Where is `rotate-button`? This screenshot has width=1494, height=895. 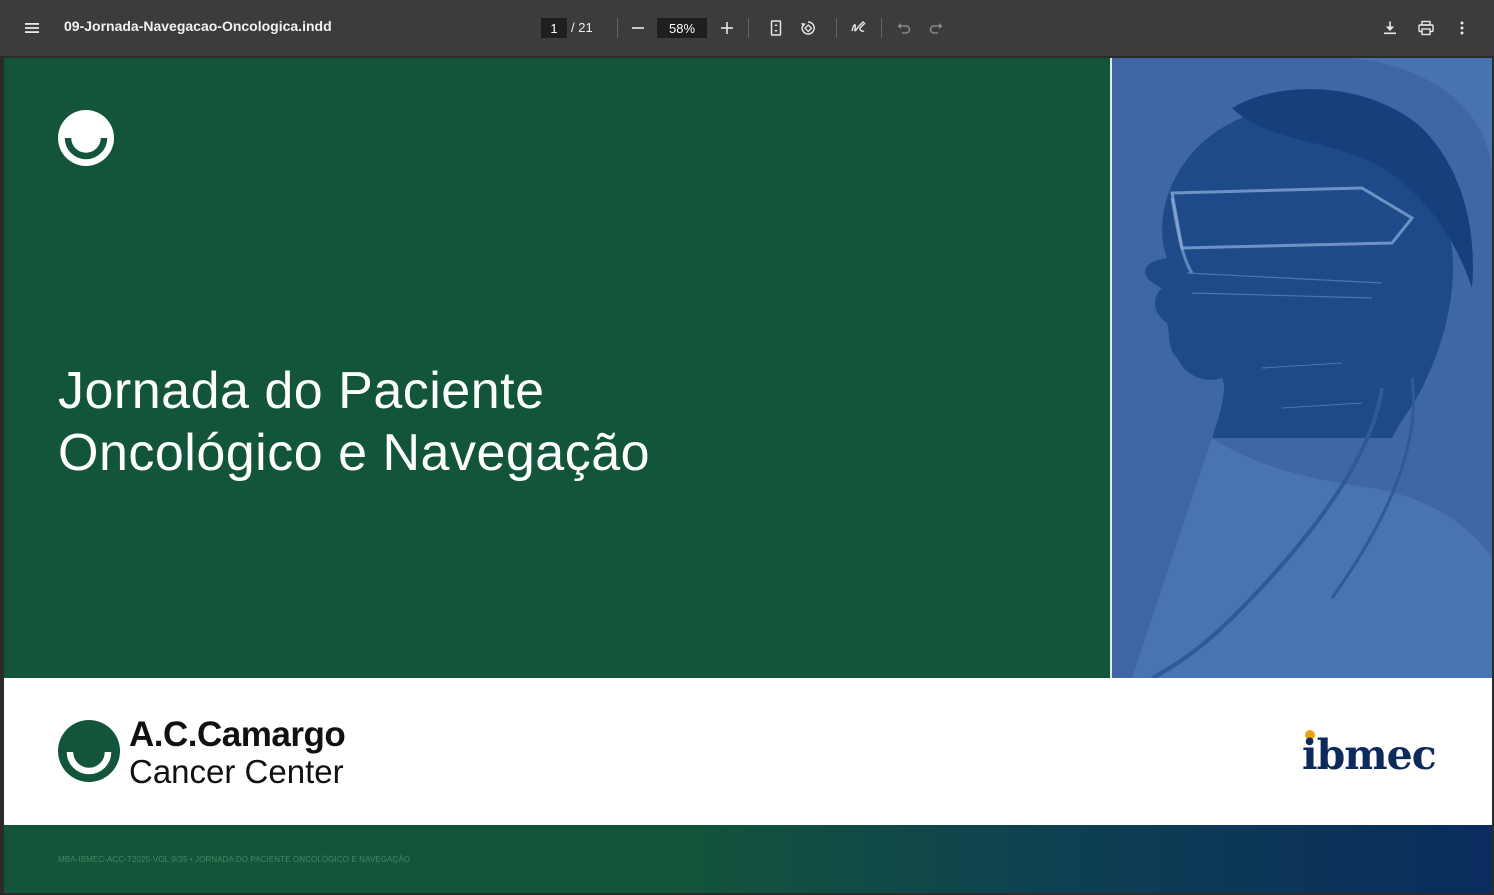 rotate-button is located at coordinates (808, 28).